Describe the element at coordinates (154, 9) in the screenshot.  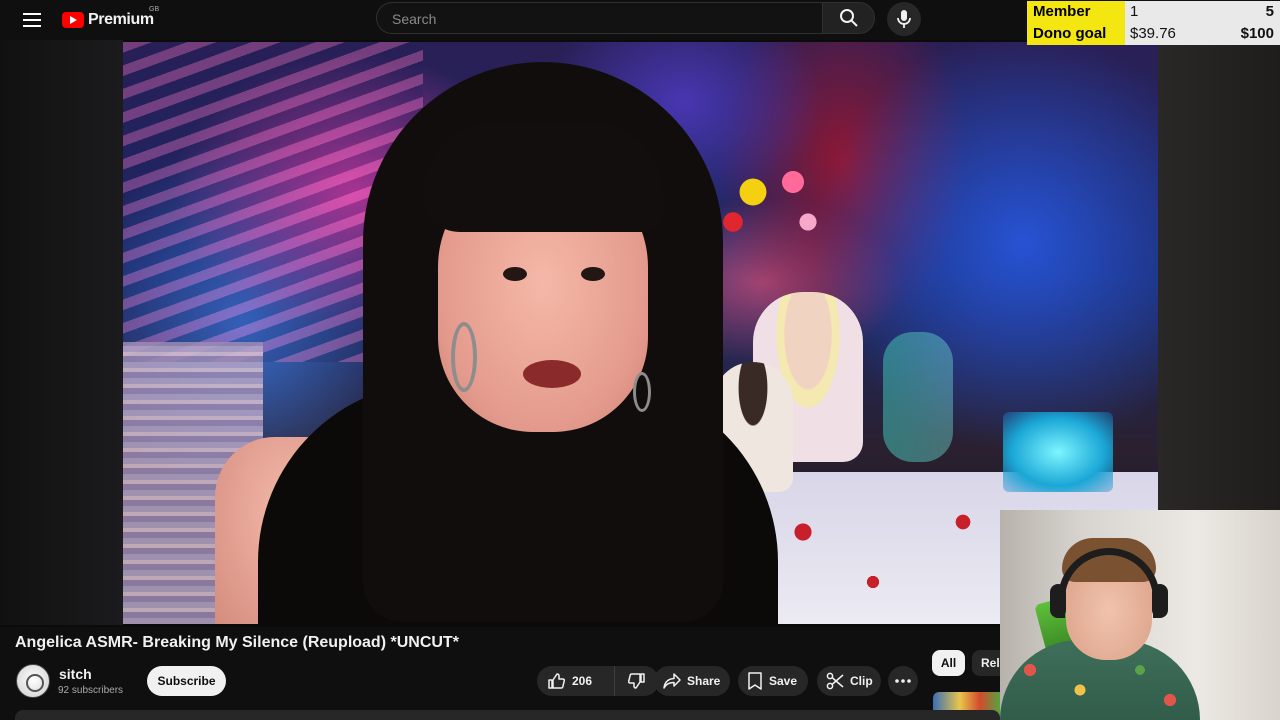
I see `logo-region-code: GB` at that location.